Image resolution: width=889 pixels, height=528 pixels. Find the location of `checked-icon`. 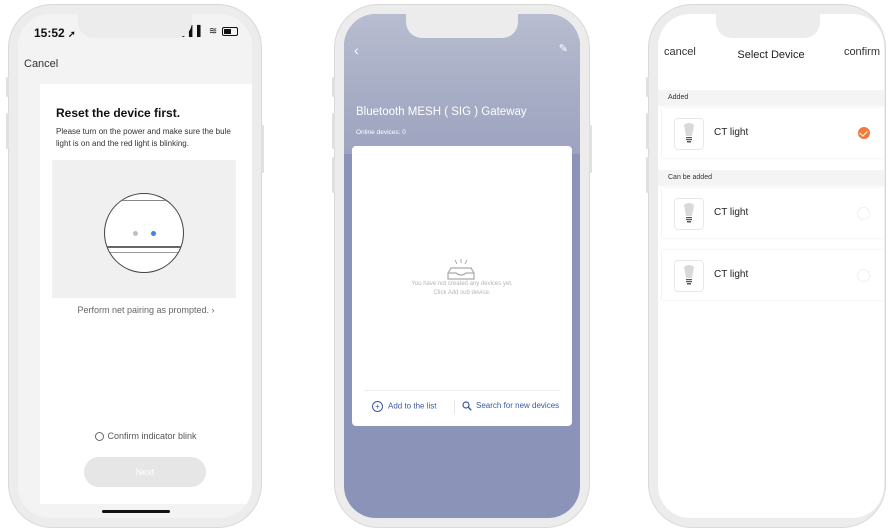

checked-icon is located at coordinates (864, 133).